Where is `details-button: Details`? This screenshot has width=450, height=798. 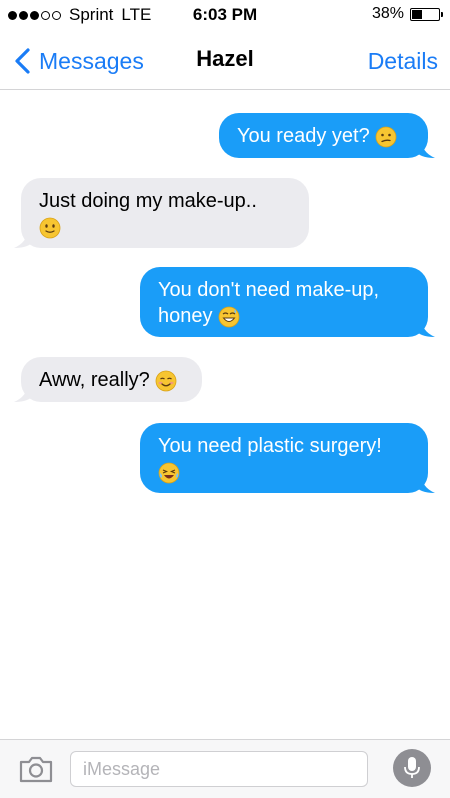
details-button: Details is located at coordinates (403, 61).